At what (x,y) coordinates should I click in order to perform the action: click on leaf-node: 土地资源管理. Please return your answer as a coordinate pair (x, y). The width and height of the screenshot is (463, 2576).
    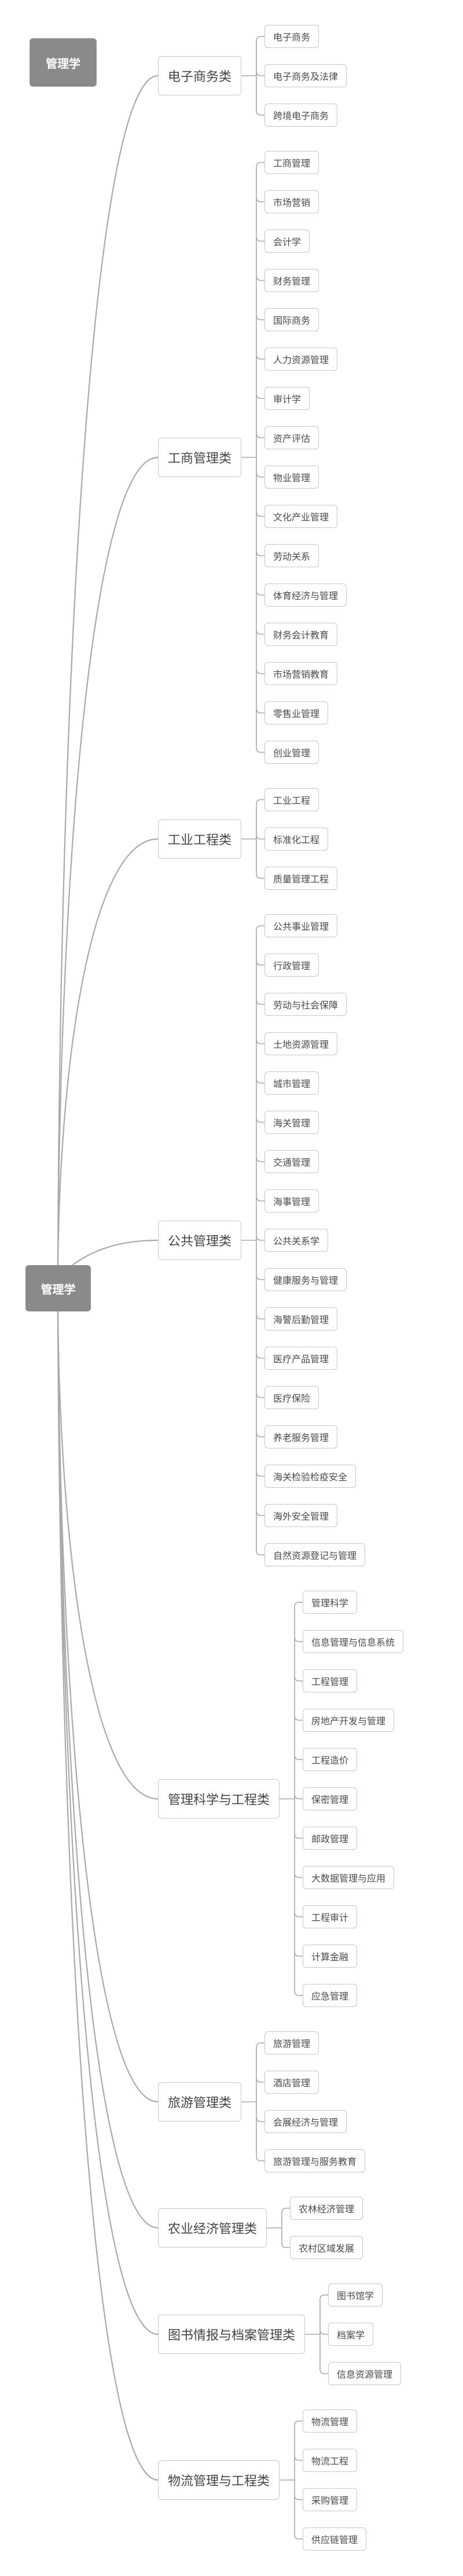
    Looking at the image, I should click on (301, 1043).